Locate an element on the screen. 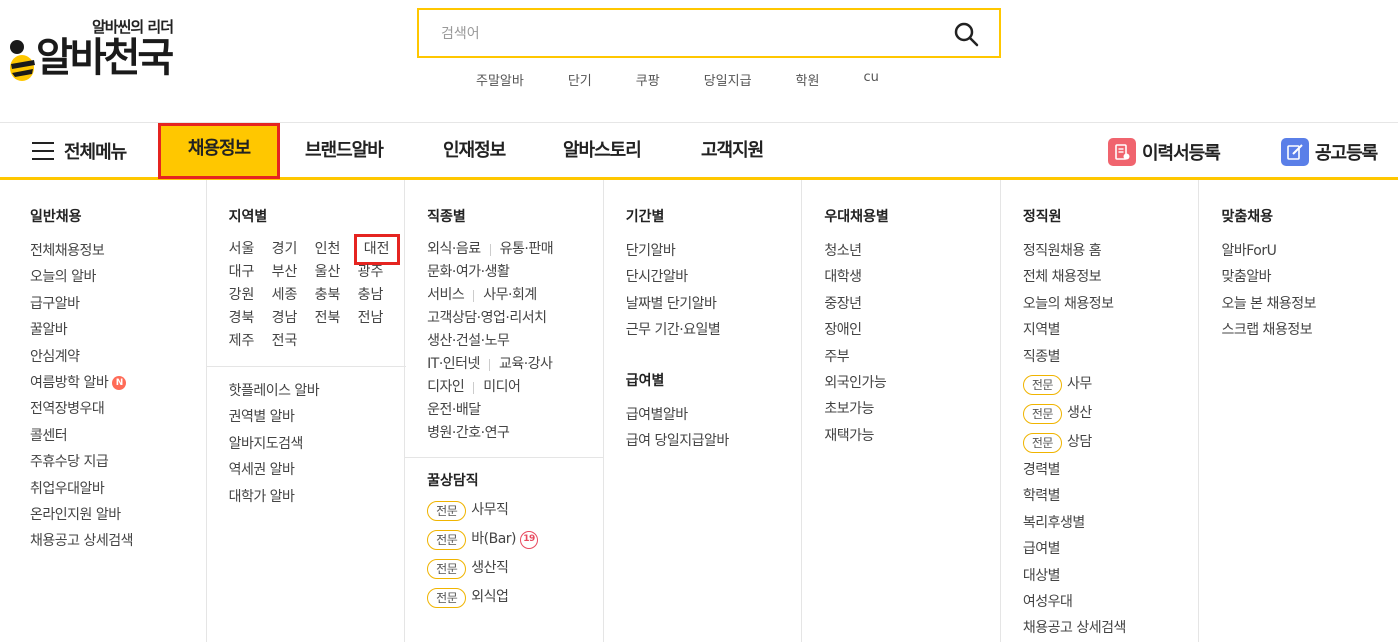  menu-link: 콜센터 is located at coordinates (118, 436).